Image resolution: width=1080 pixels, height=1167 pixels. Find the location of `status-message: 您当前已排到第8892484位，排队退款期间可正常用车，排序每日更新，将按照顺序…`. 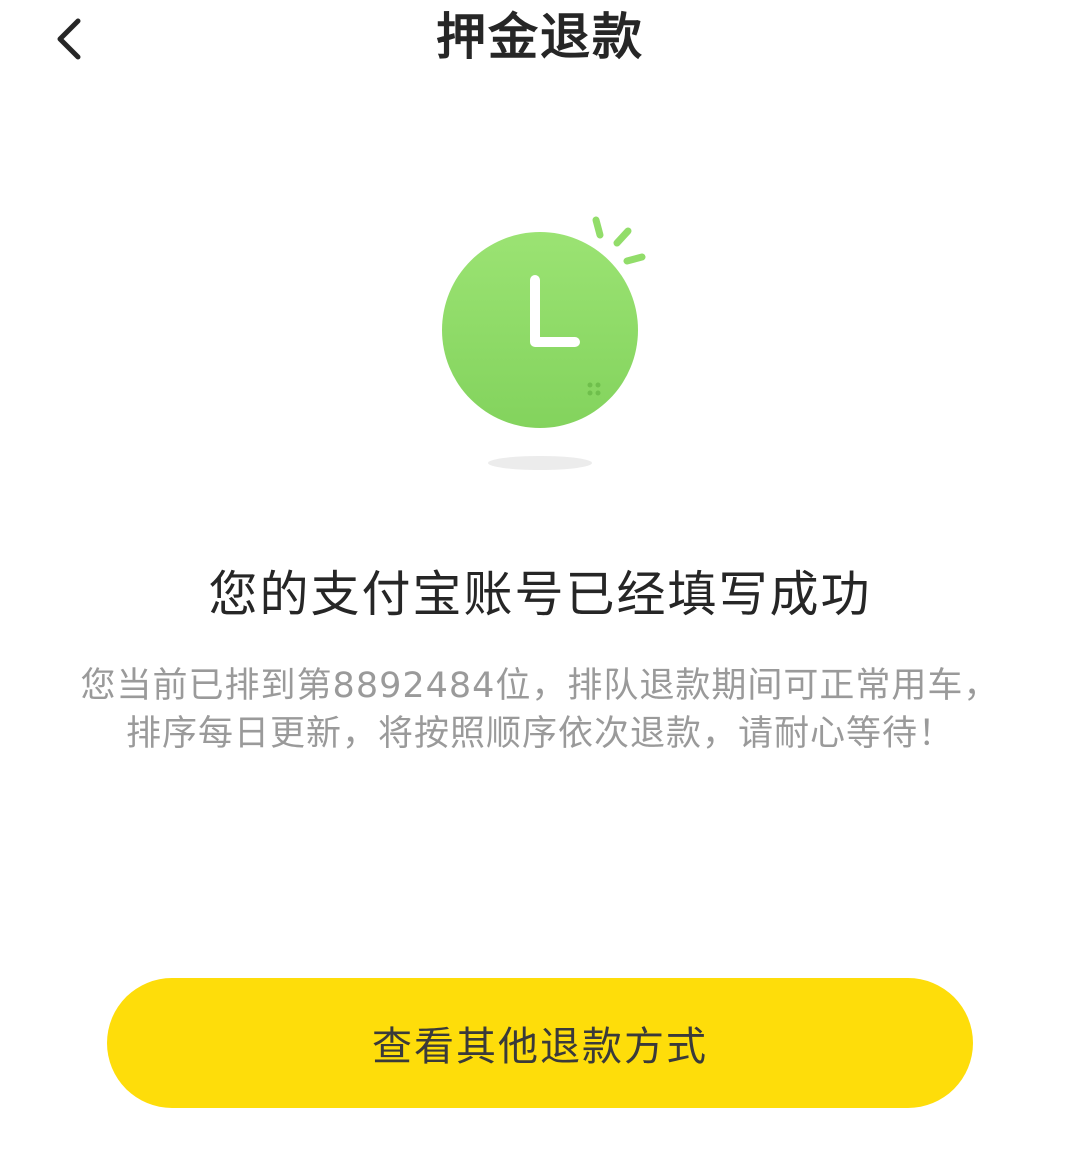

status-message: 您当前已排到第8892484位，排队退款期间可正常用车，排序每日更新，将按照顺序… is located at coordinates (540, 710).